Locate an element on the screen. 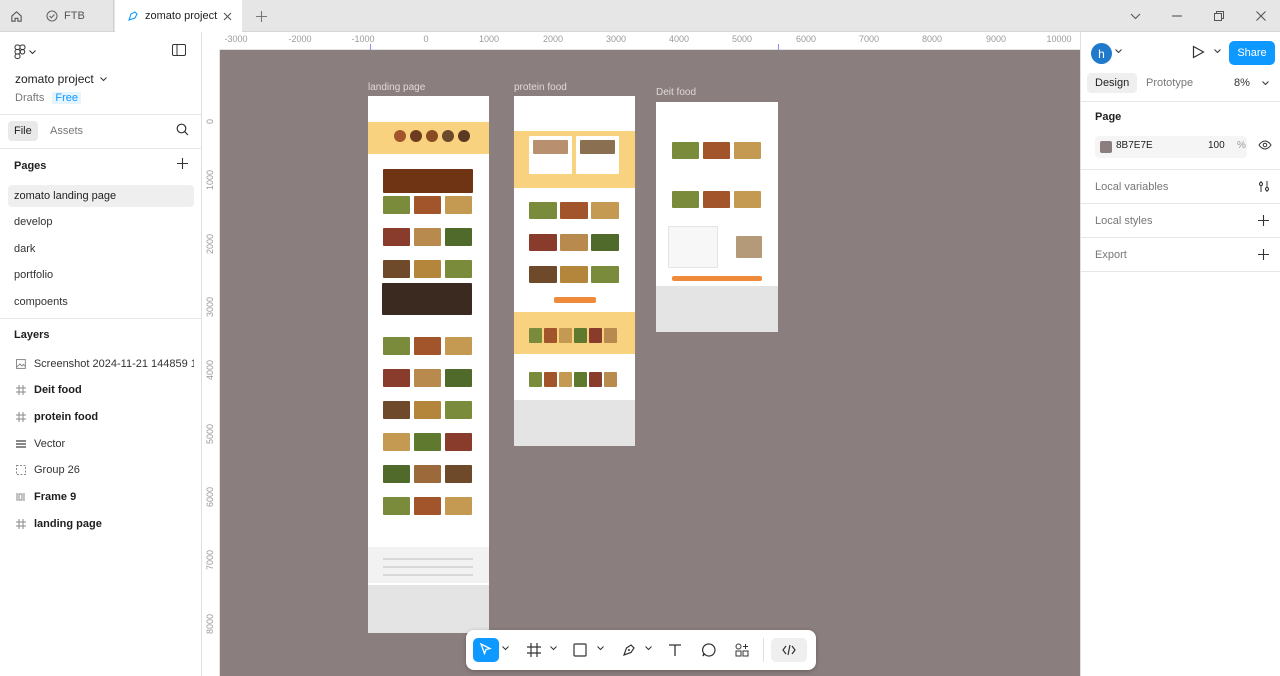 The height and width of the screenshot is (676, 1280). project-location: Drafts is located at coordinates (29, 98).